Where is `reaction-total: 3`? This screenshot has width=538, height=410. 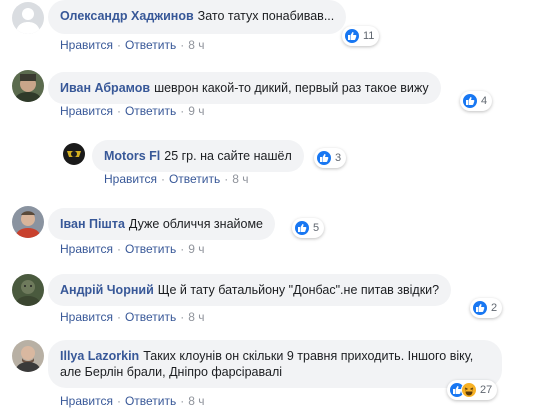 reaction-total: 3 is located at coordinates (338, 158).